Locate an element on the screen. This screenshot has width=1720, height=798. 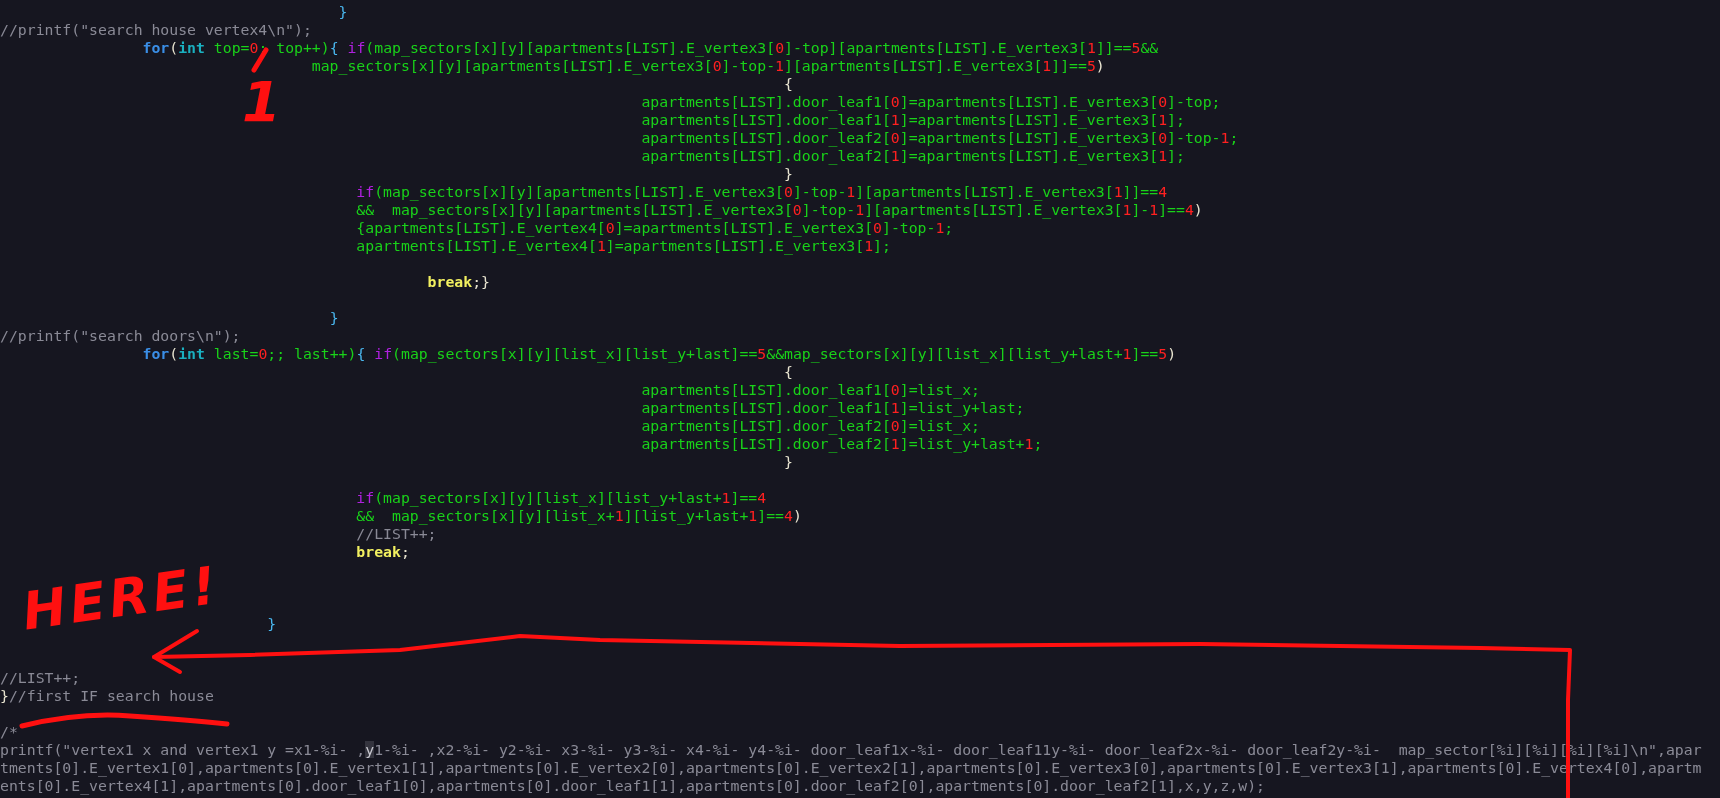
code-line: apartments[LIST].door_leaf1[0]=apartments[LIST].E_vertex3[0]-top; is located at coordinates (931, 102).